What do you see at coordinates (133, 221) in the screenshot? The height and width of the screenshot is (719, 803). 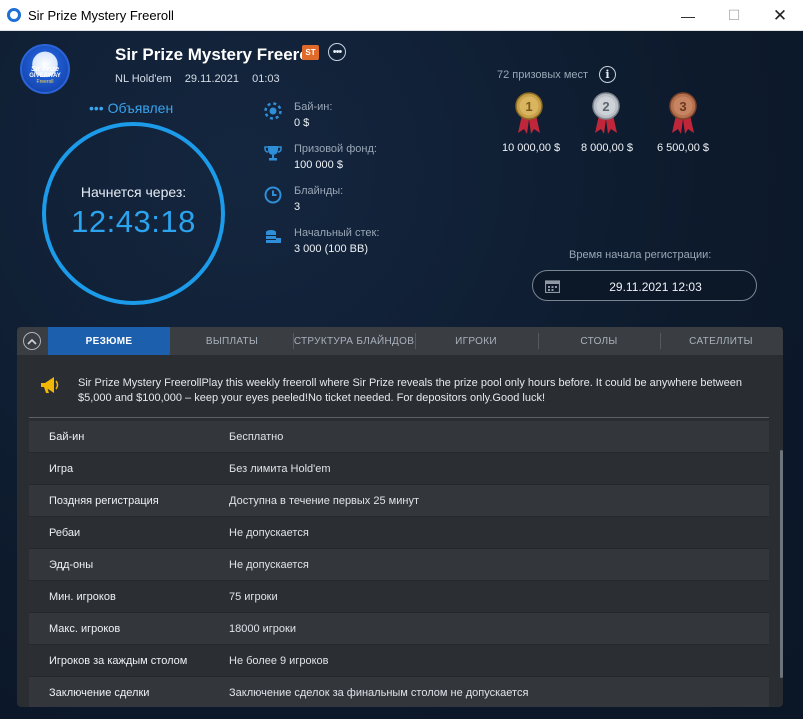 I see `countdown-timer: 12:43:18` at bounding box center [133, 221].